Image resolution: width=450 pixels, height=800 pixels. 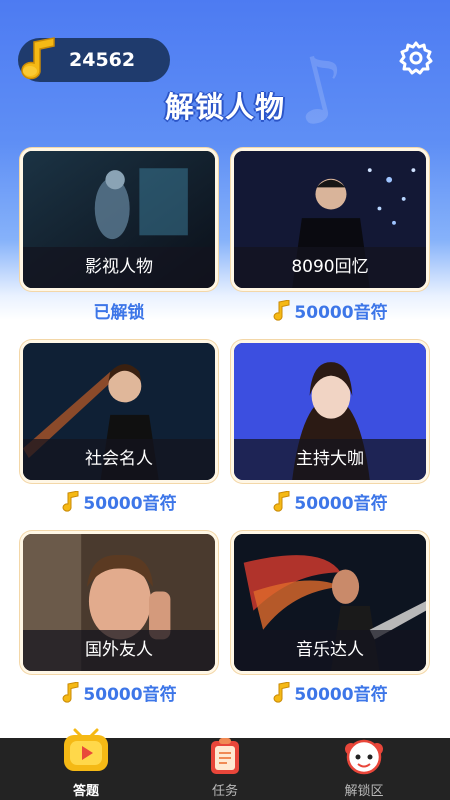 What do you see at coordinates (330, 459) in the screenshot?
I see `card-label: 主持大咖` at bounding box center [330, 459].